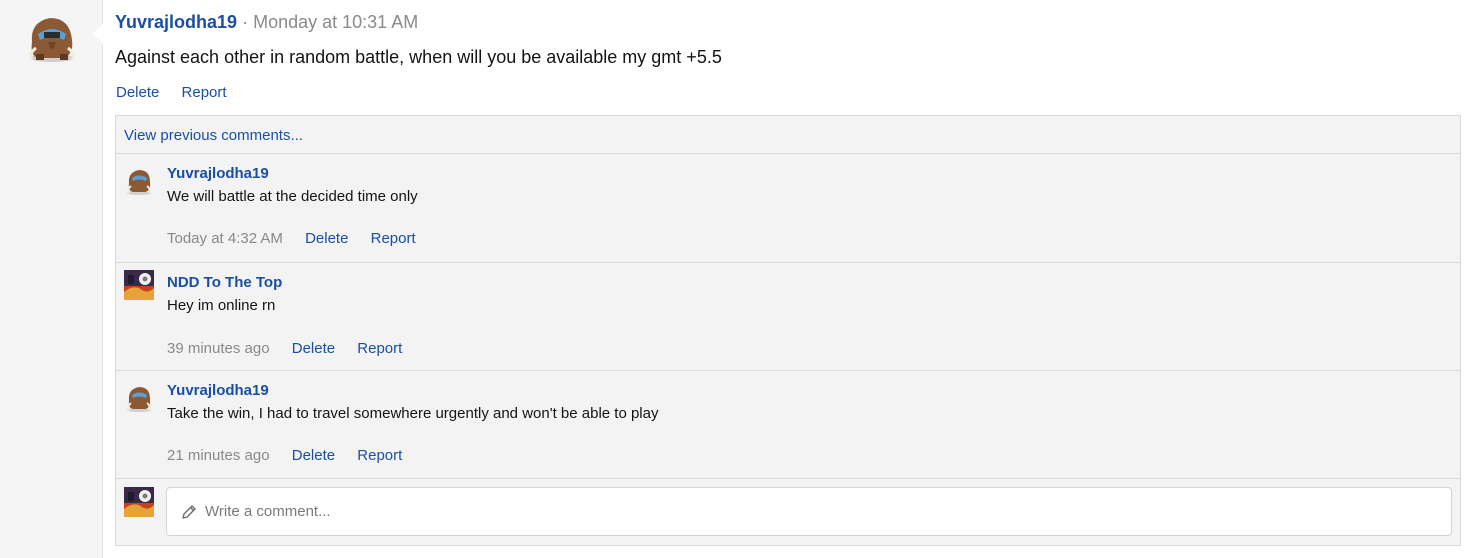  I want to click on write-comment-row, so click(788, 511).